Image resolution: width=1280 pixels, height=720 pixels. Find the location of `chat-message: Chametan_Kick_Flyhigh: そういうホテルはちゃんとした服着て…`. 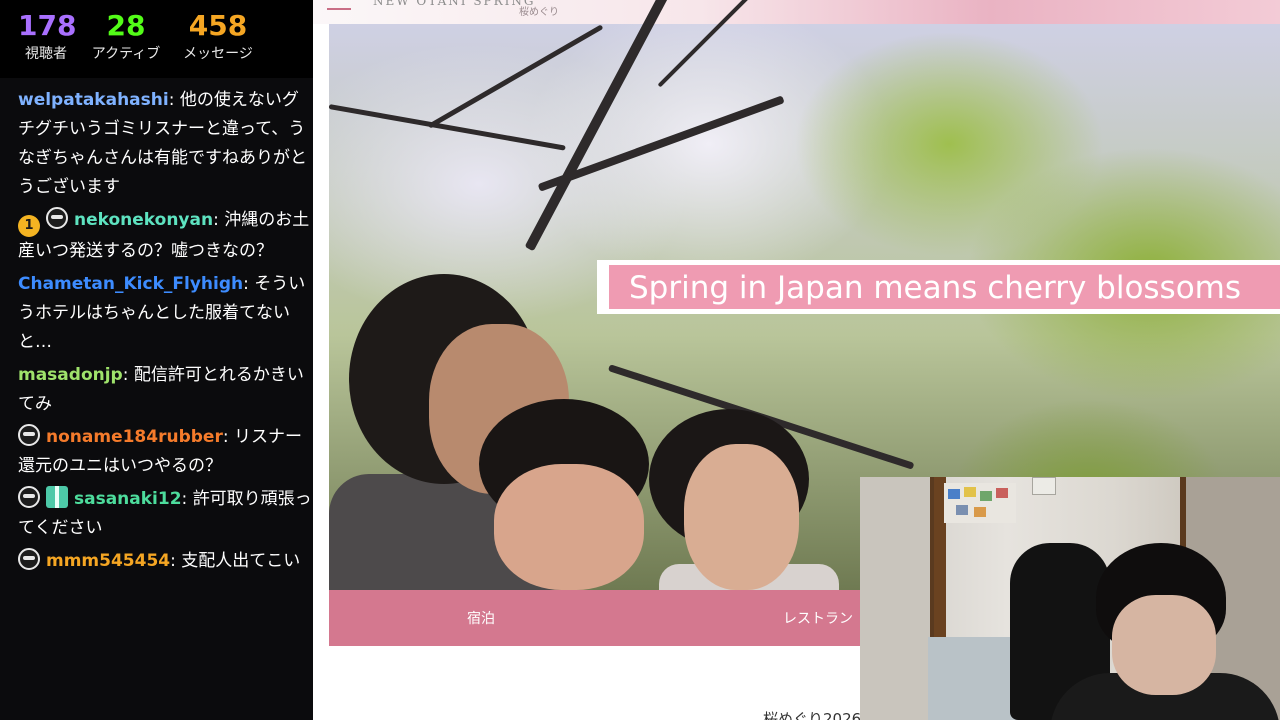

chat-message: Chametan_Kick_Flyhigh: そういうホテルはちゃんとした服着て… is located at coordinates (166, 313).